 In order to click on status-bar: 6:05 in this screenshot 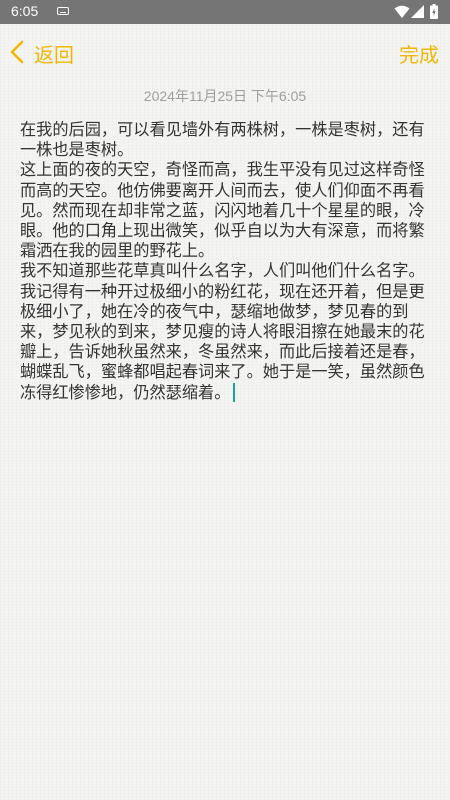, I will do `click(225, 12)`.